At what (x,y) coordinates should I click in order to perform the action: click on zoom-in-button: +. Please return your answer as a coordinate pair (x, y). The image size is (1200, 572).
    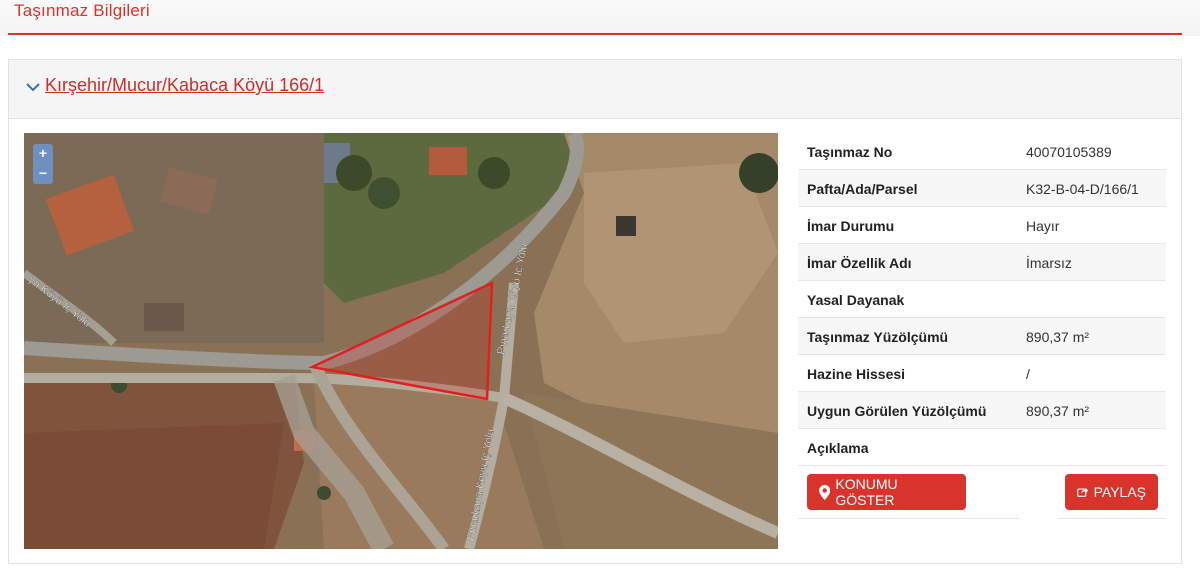
    Looking at the image, I should click on (43, 154).